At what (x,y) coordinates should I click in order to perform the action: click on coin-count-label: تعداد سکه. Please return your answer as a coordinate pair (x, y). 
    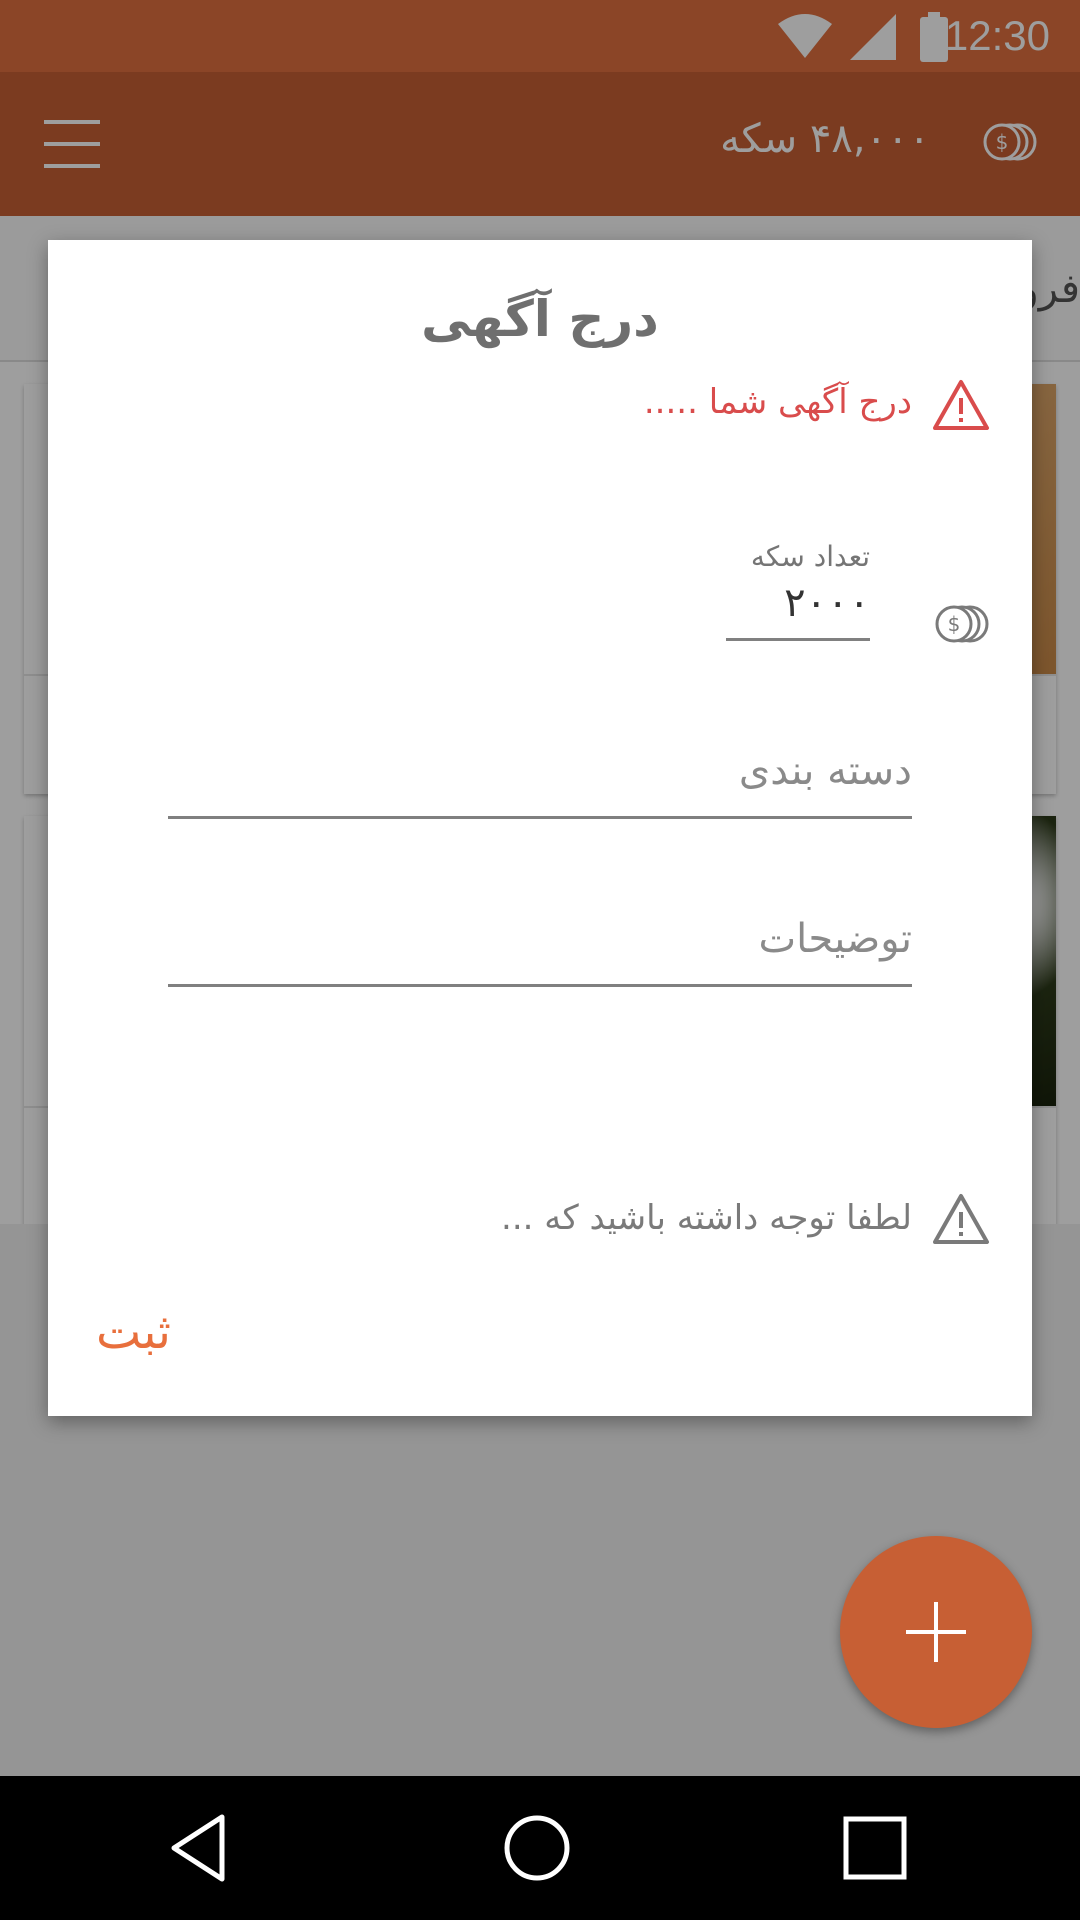
    Looking at the image, I should click on (810, 556).